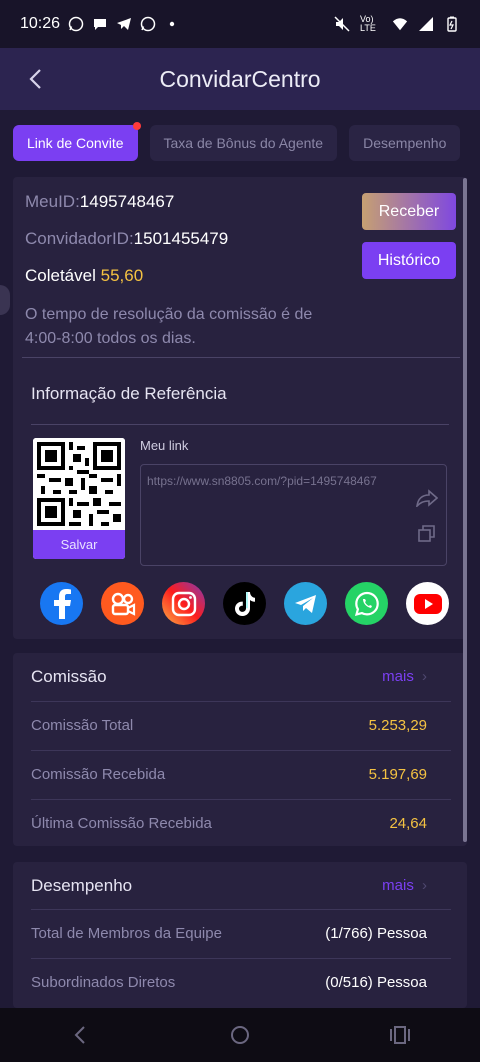 Image resolution: width=480 pixels, height=1062 pixels. Describe the element at coordinates (82, 885) in the screenshot. I see `performance-title: Desempenho` at that location.